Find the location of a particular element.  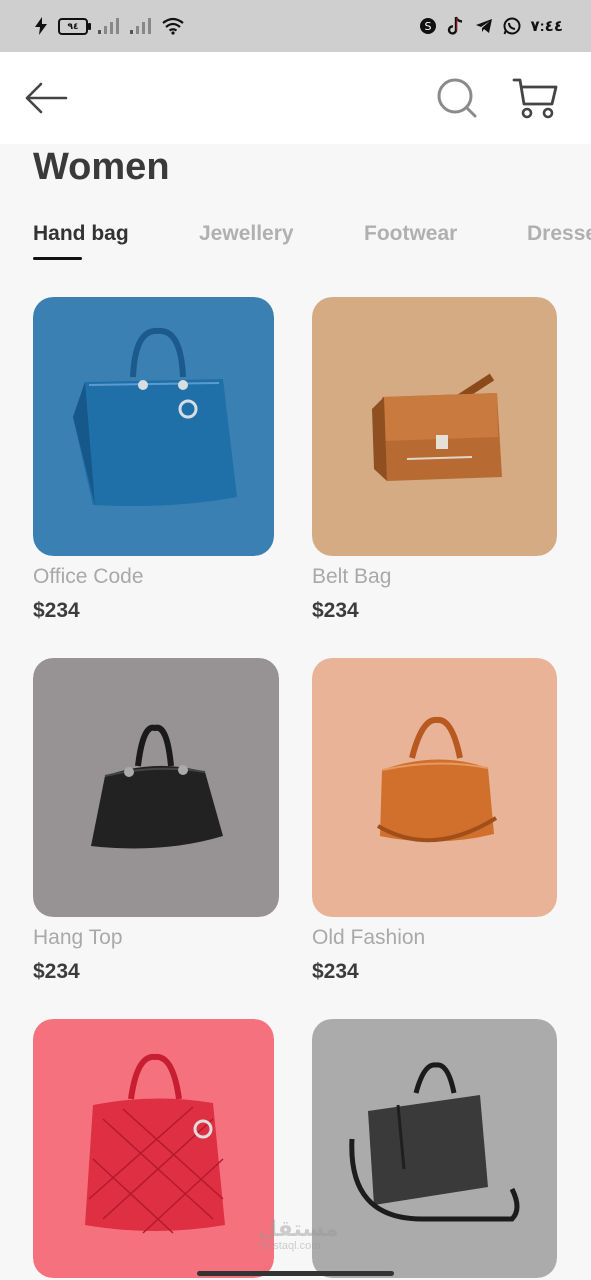

clock: ٧:٤٤ is located at coordinates (546, 26).